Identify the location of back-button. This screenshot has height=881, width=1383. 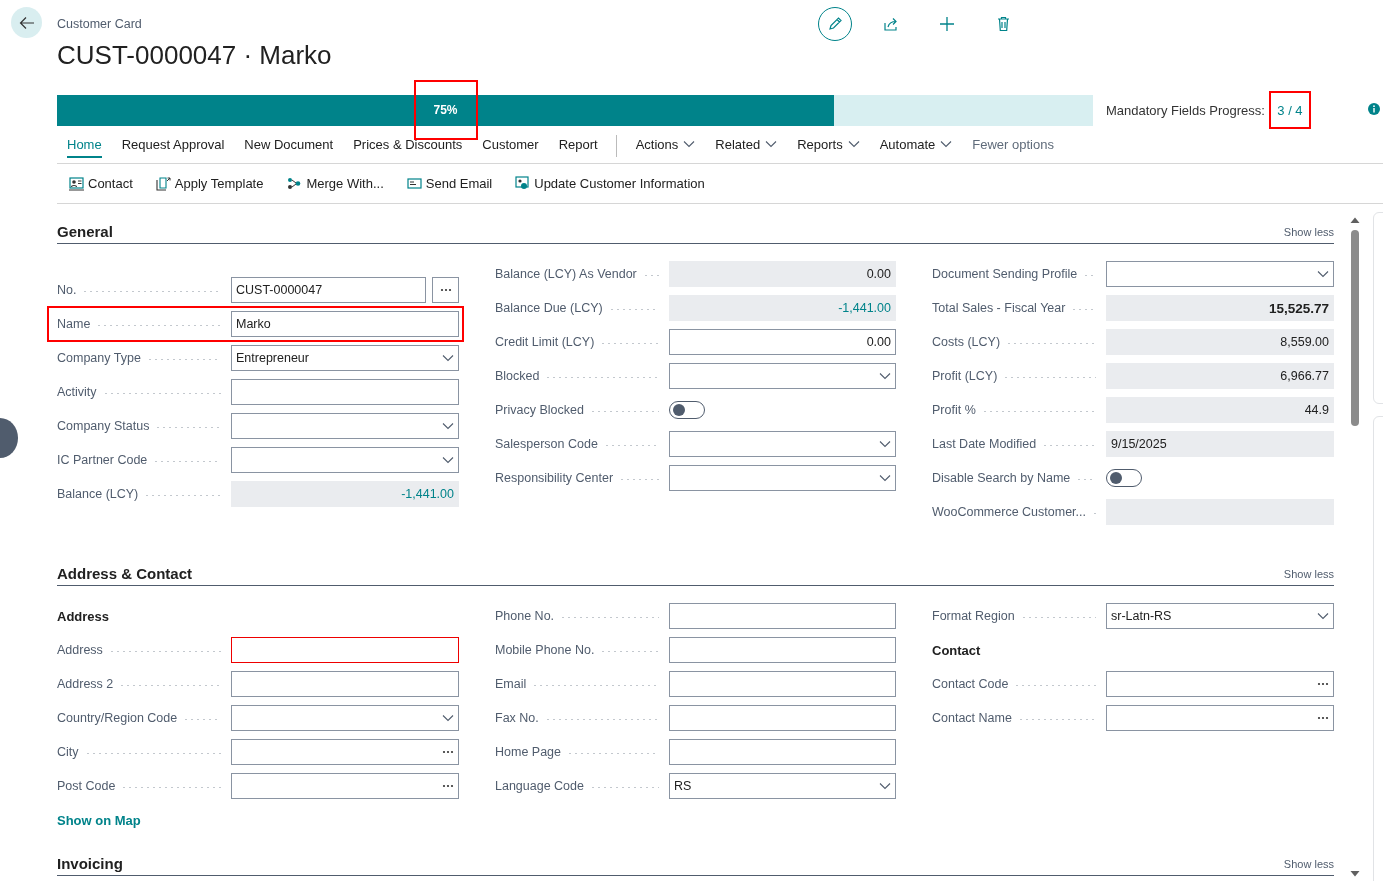
(26, 22).